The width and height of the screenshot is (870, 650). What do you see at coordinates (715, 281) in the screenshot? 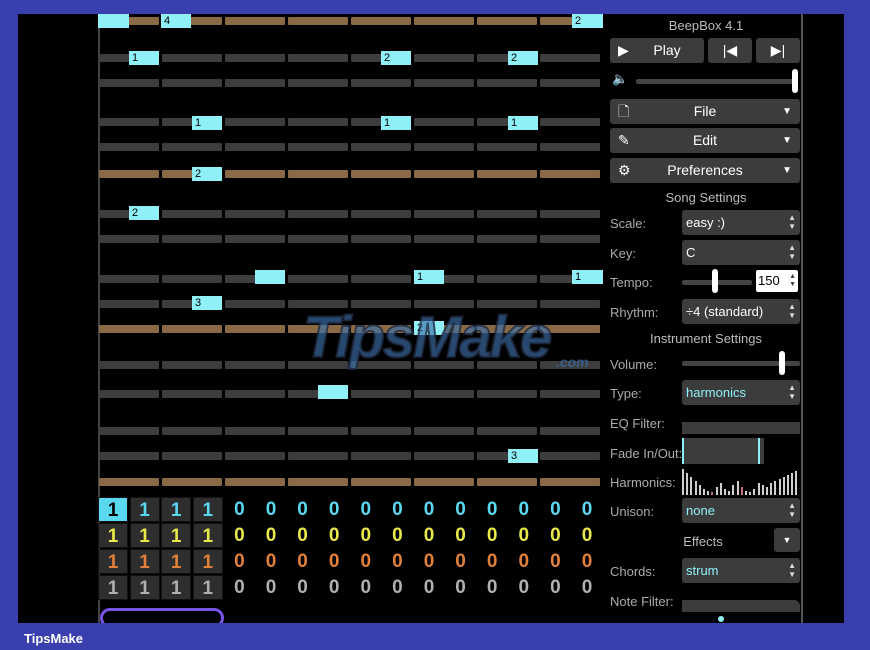
I see `tempo-slider-knob` at bounding box center [715, 281].